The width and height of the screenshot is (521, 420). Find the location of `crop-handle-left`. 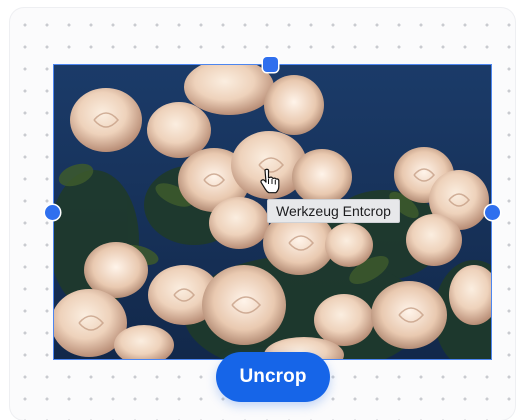

crop-handle-left is located at coordinates (52, 212).